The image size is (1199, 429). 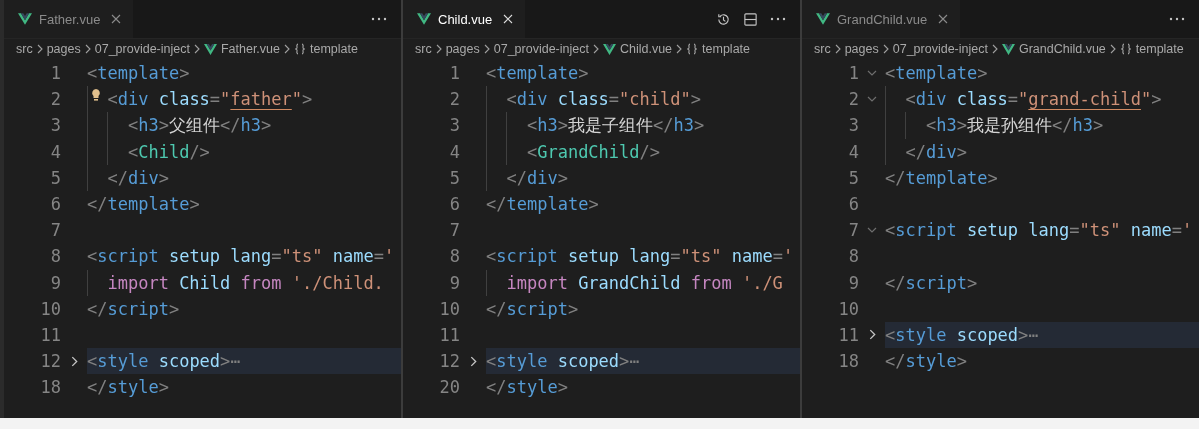 What do you see at coordinates (881, 19) in the screenshot?
I see `editor-tab: GrandChild.vue` at bounding box center [881, 19].